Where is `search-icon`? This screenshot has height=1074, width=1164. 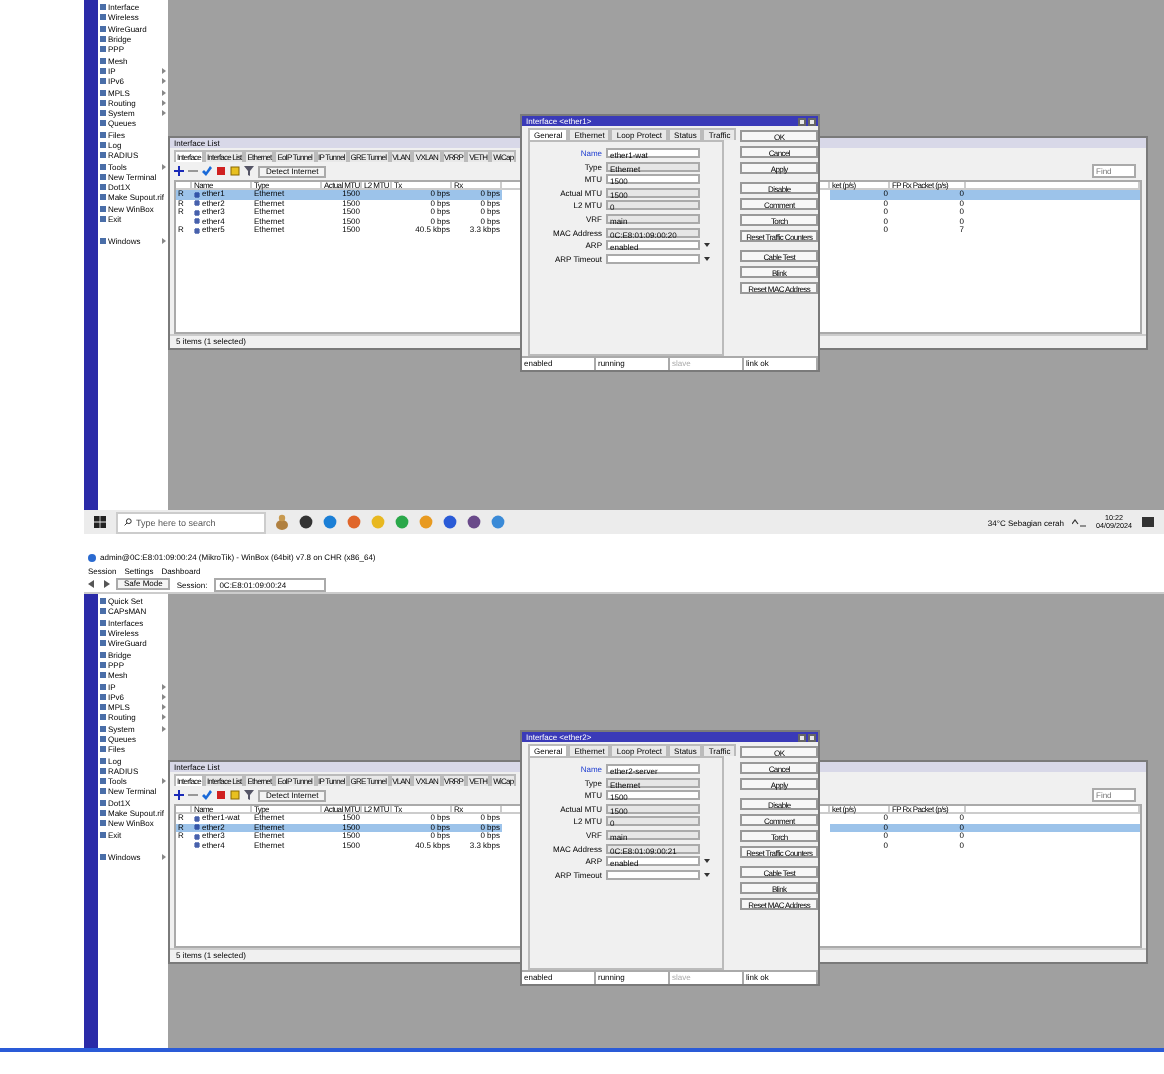 search-icon is located at coordinates (128, 522).